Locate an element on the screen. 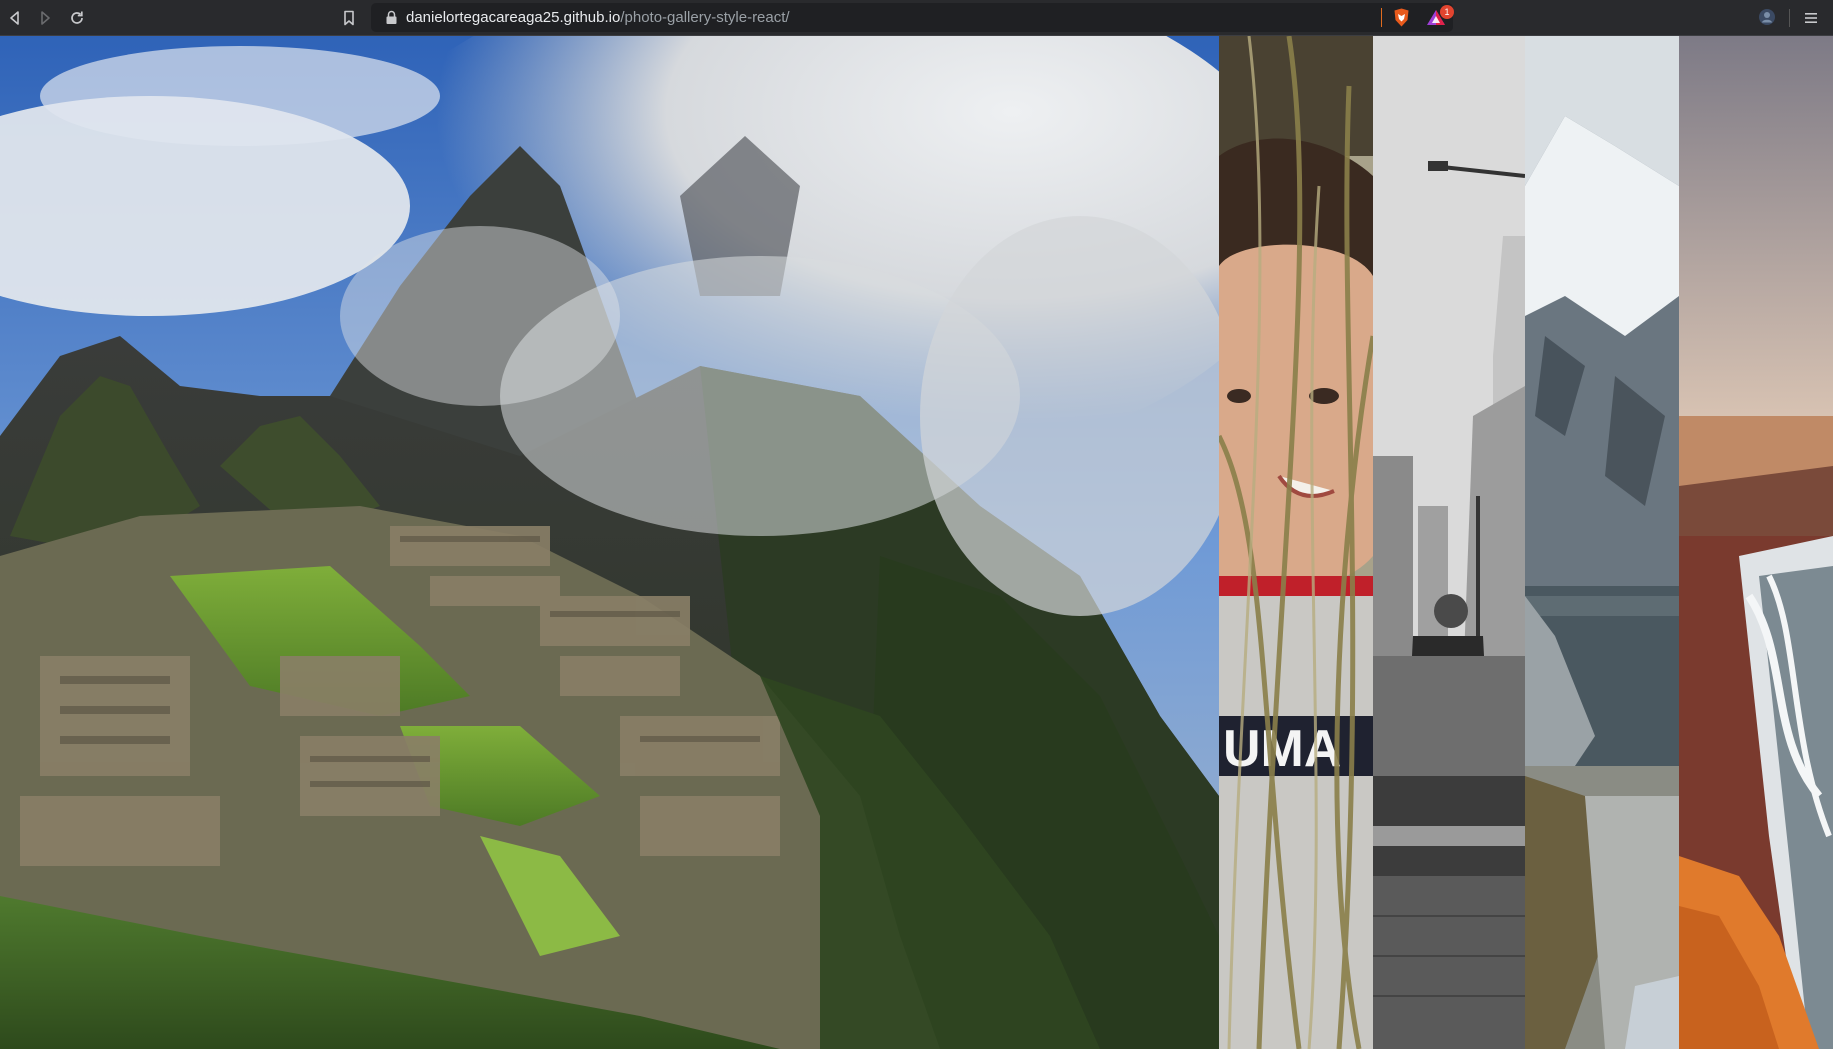  gallery-panel-snowy-cliff-lake is located at coordinates (1602, 542).